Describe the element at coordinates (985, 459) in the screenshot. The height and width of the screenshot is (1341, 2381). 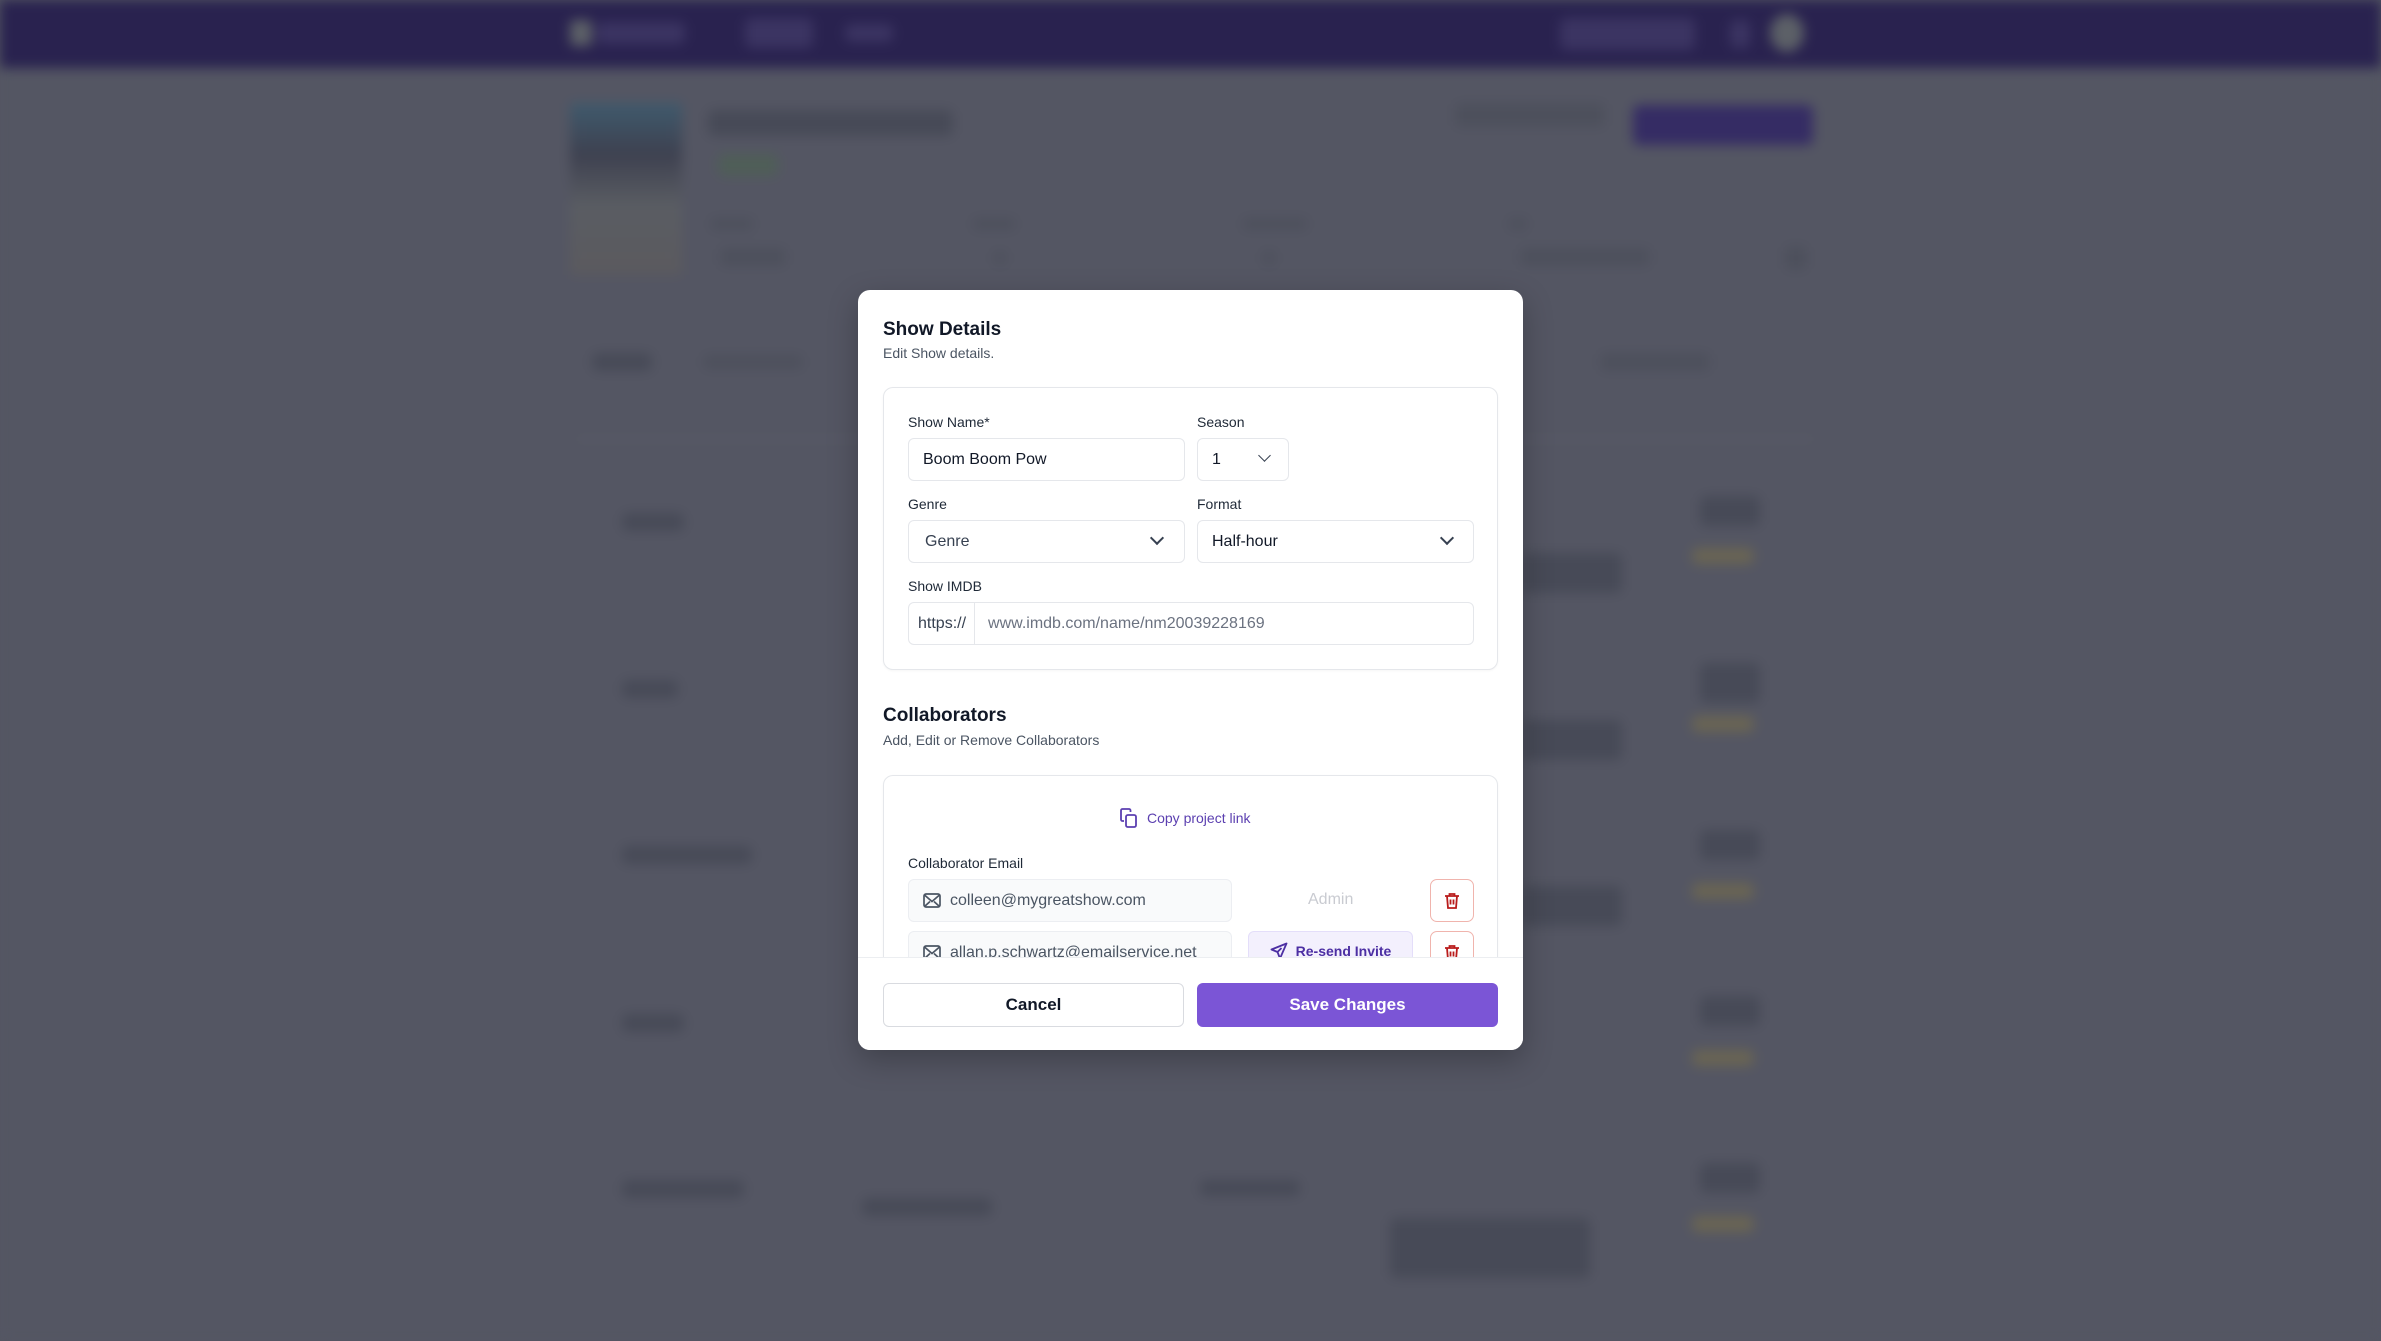
I see `show-name-value: Boom Boom Pow` at that location.